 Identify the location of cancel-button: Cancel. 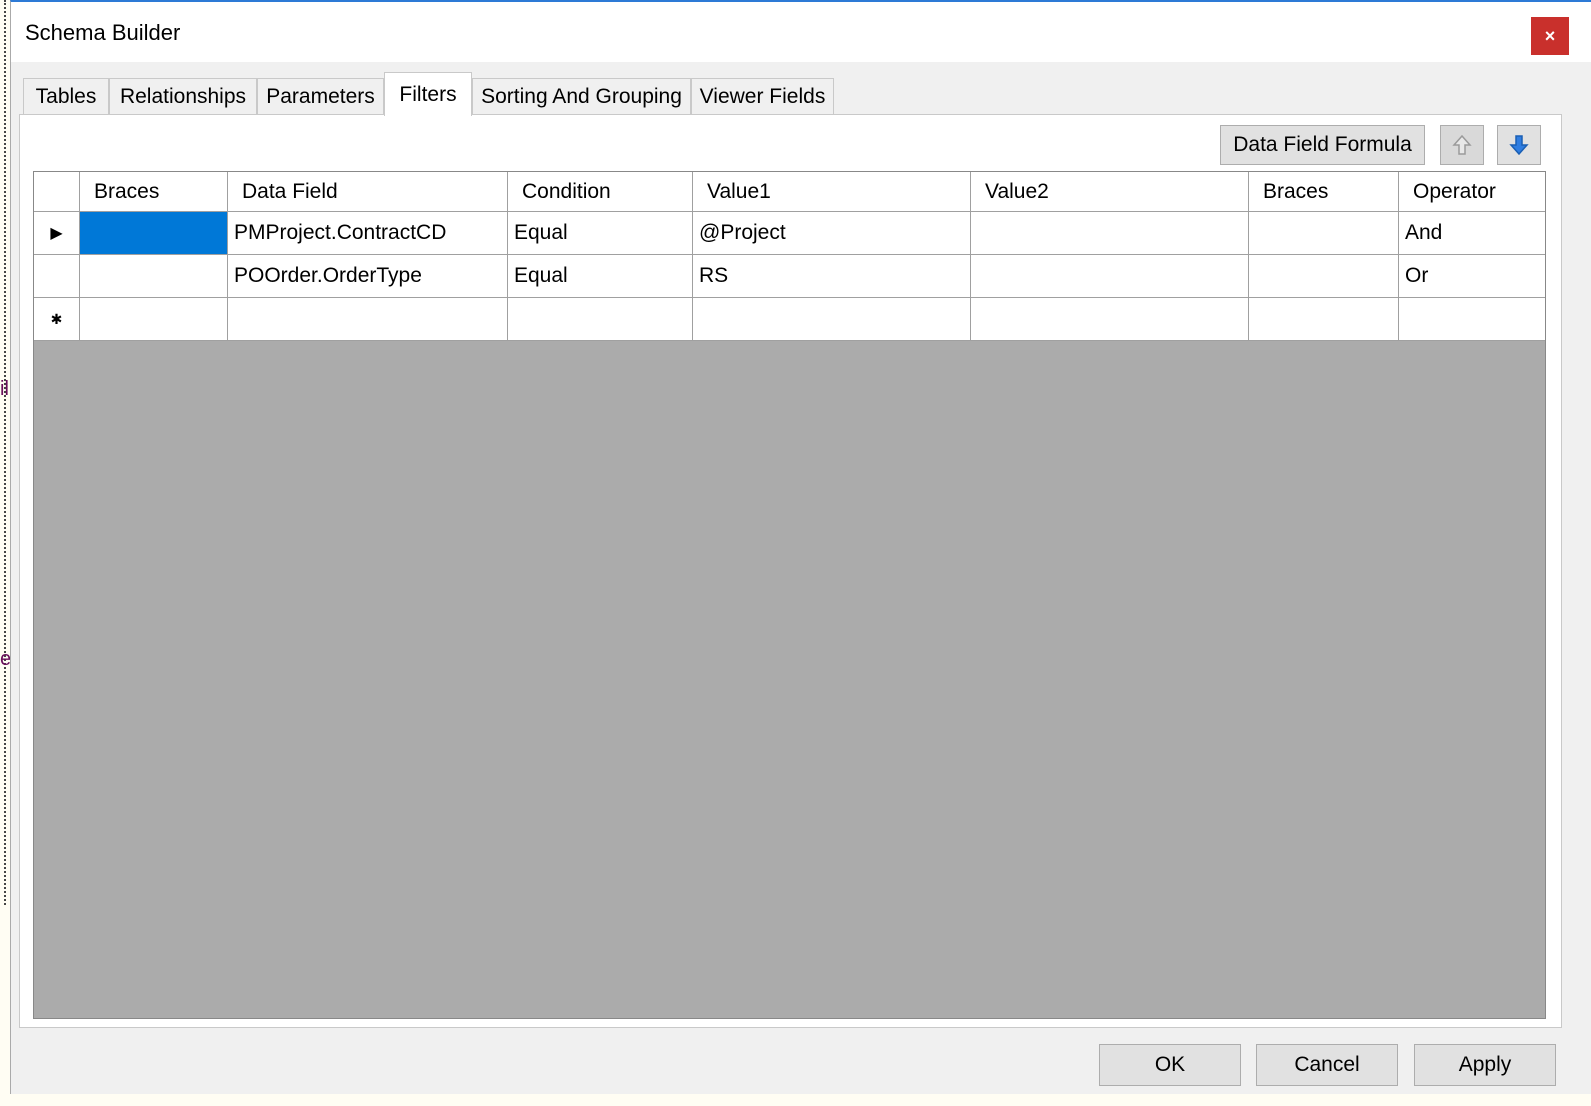
(1327, 1065).